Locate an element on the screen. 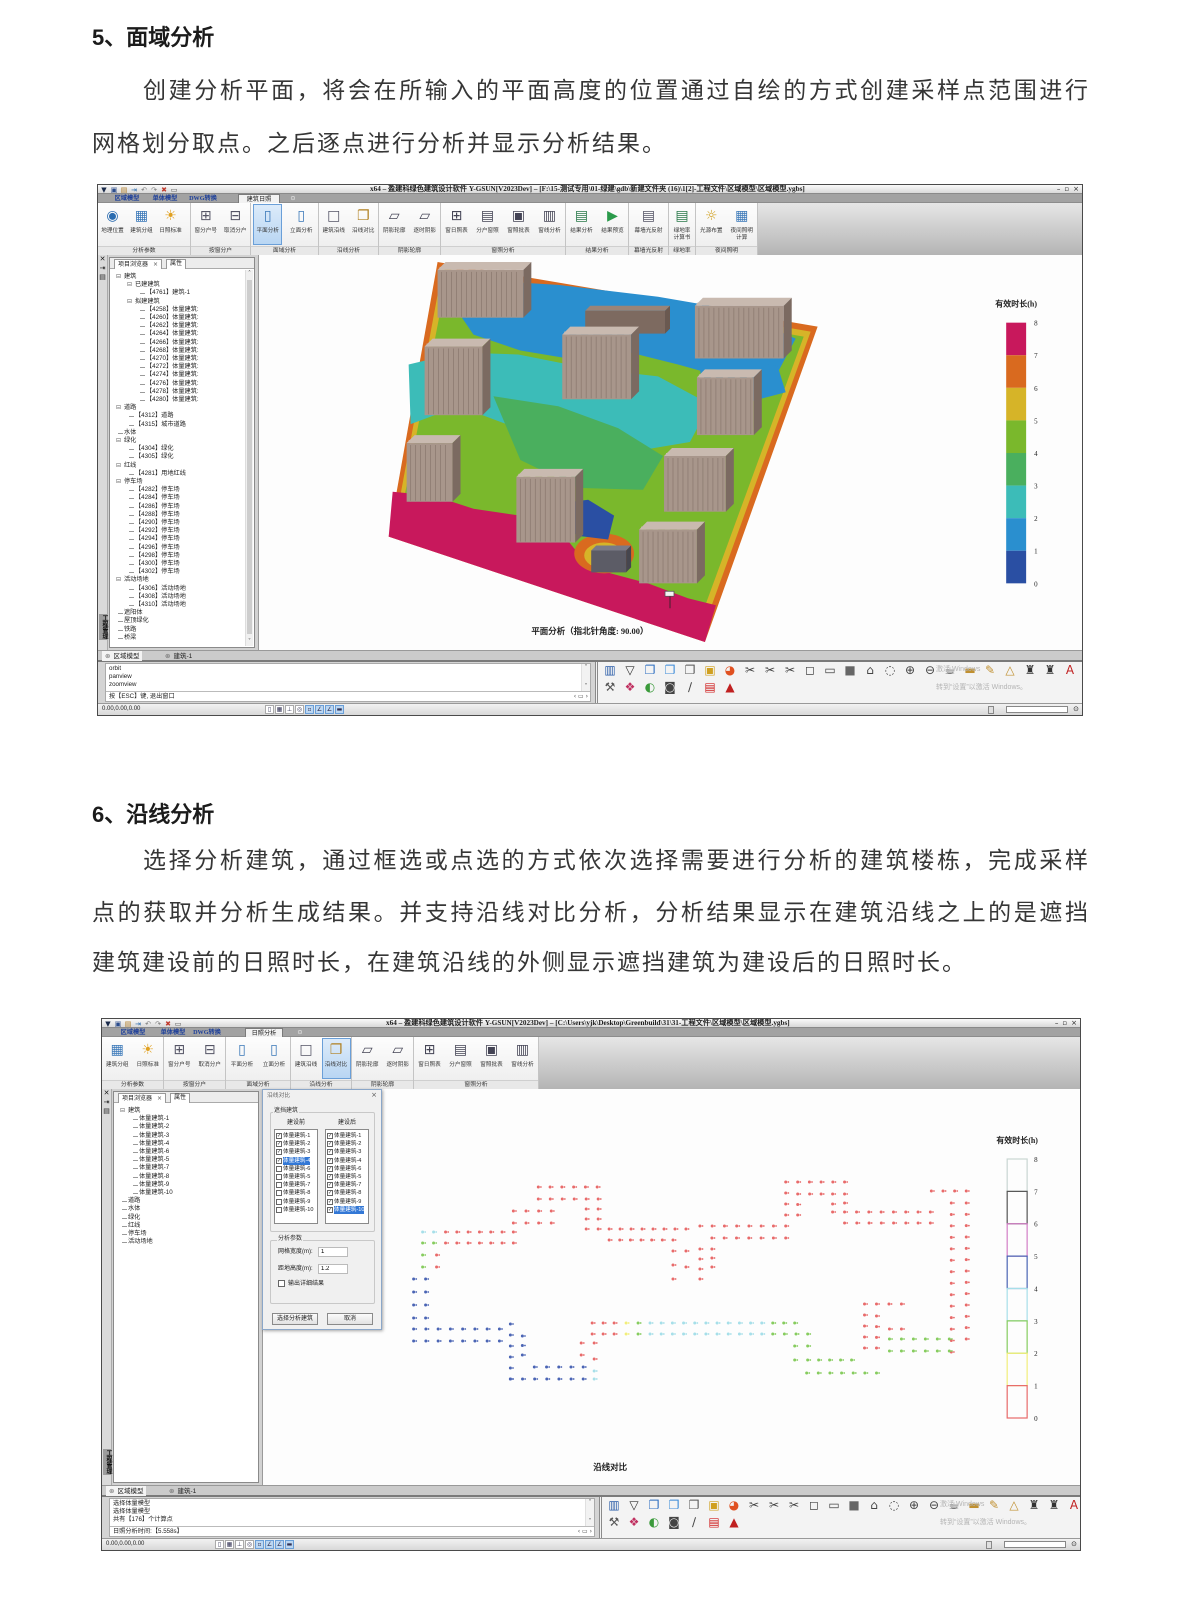 The height and width of the screenshot is (1603, 1200). undo-icon: ↶ is located at coordinates (144, 190).